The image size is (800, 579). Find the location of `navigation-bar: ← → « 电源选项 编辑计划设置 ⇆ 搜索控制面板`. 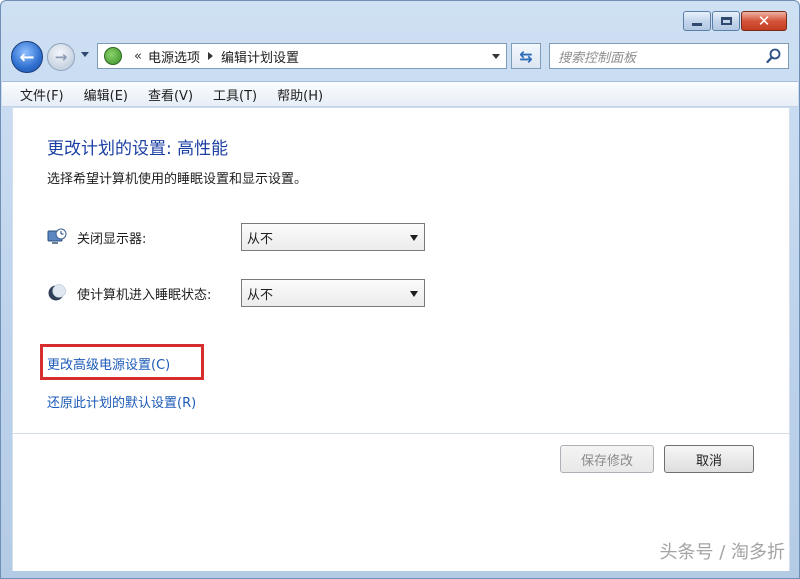

navigation-bar: ← → « 电源选项 编辑计划设置 ⇆ 搜索控制面板 is located at coordinates (401, 57).